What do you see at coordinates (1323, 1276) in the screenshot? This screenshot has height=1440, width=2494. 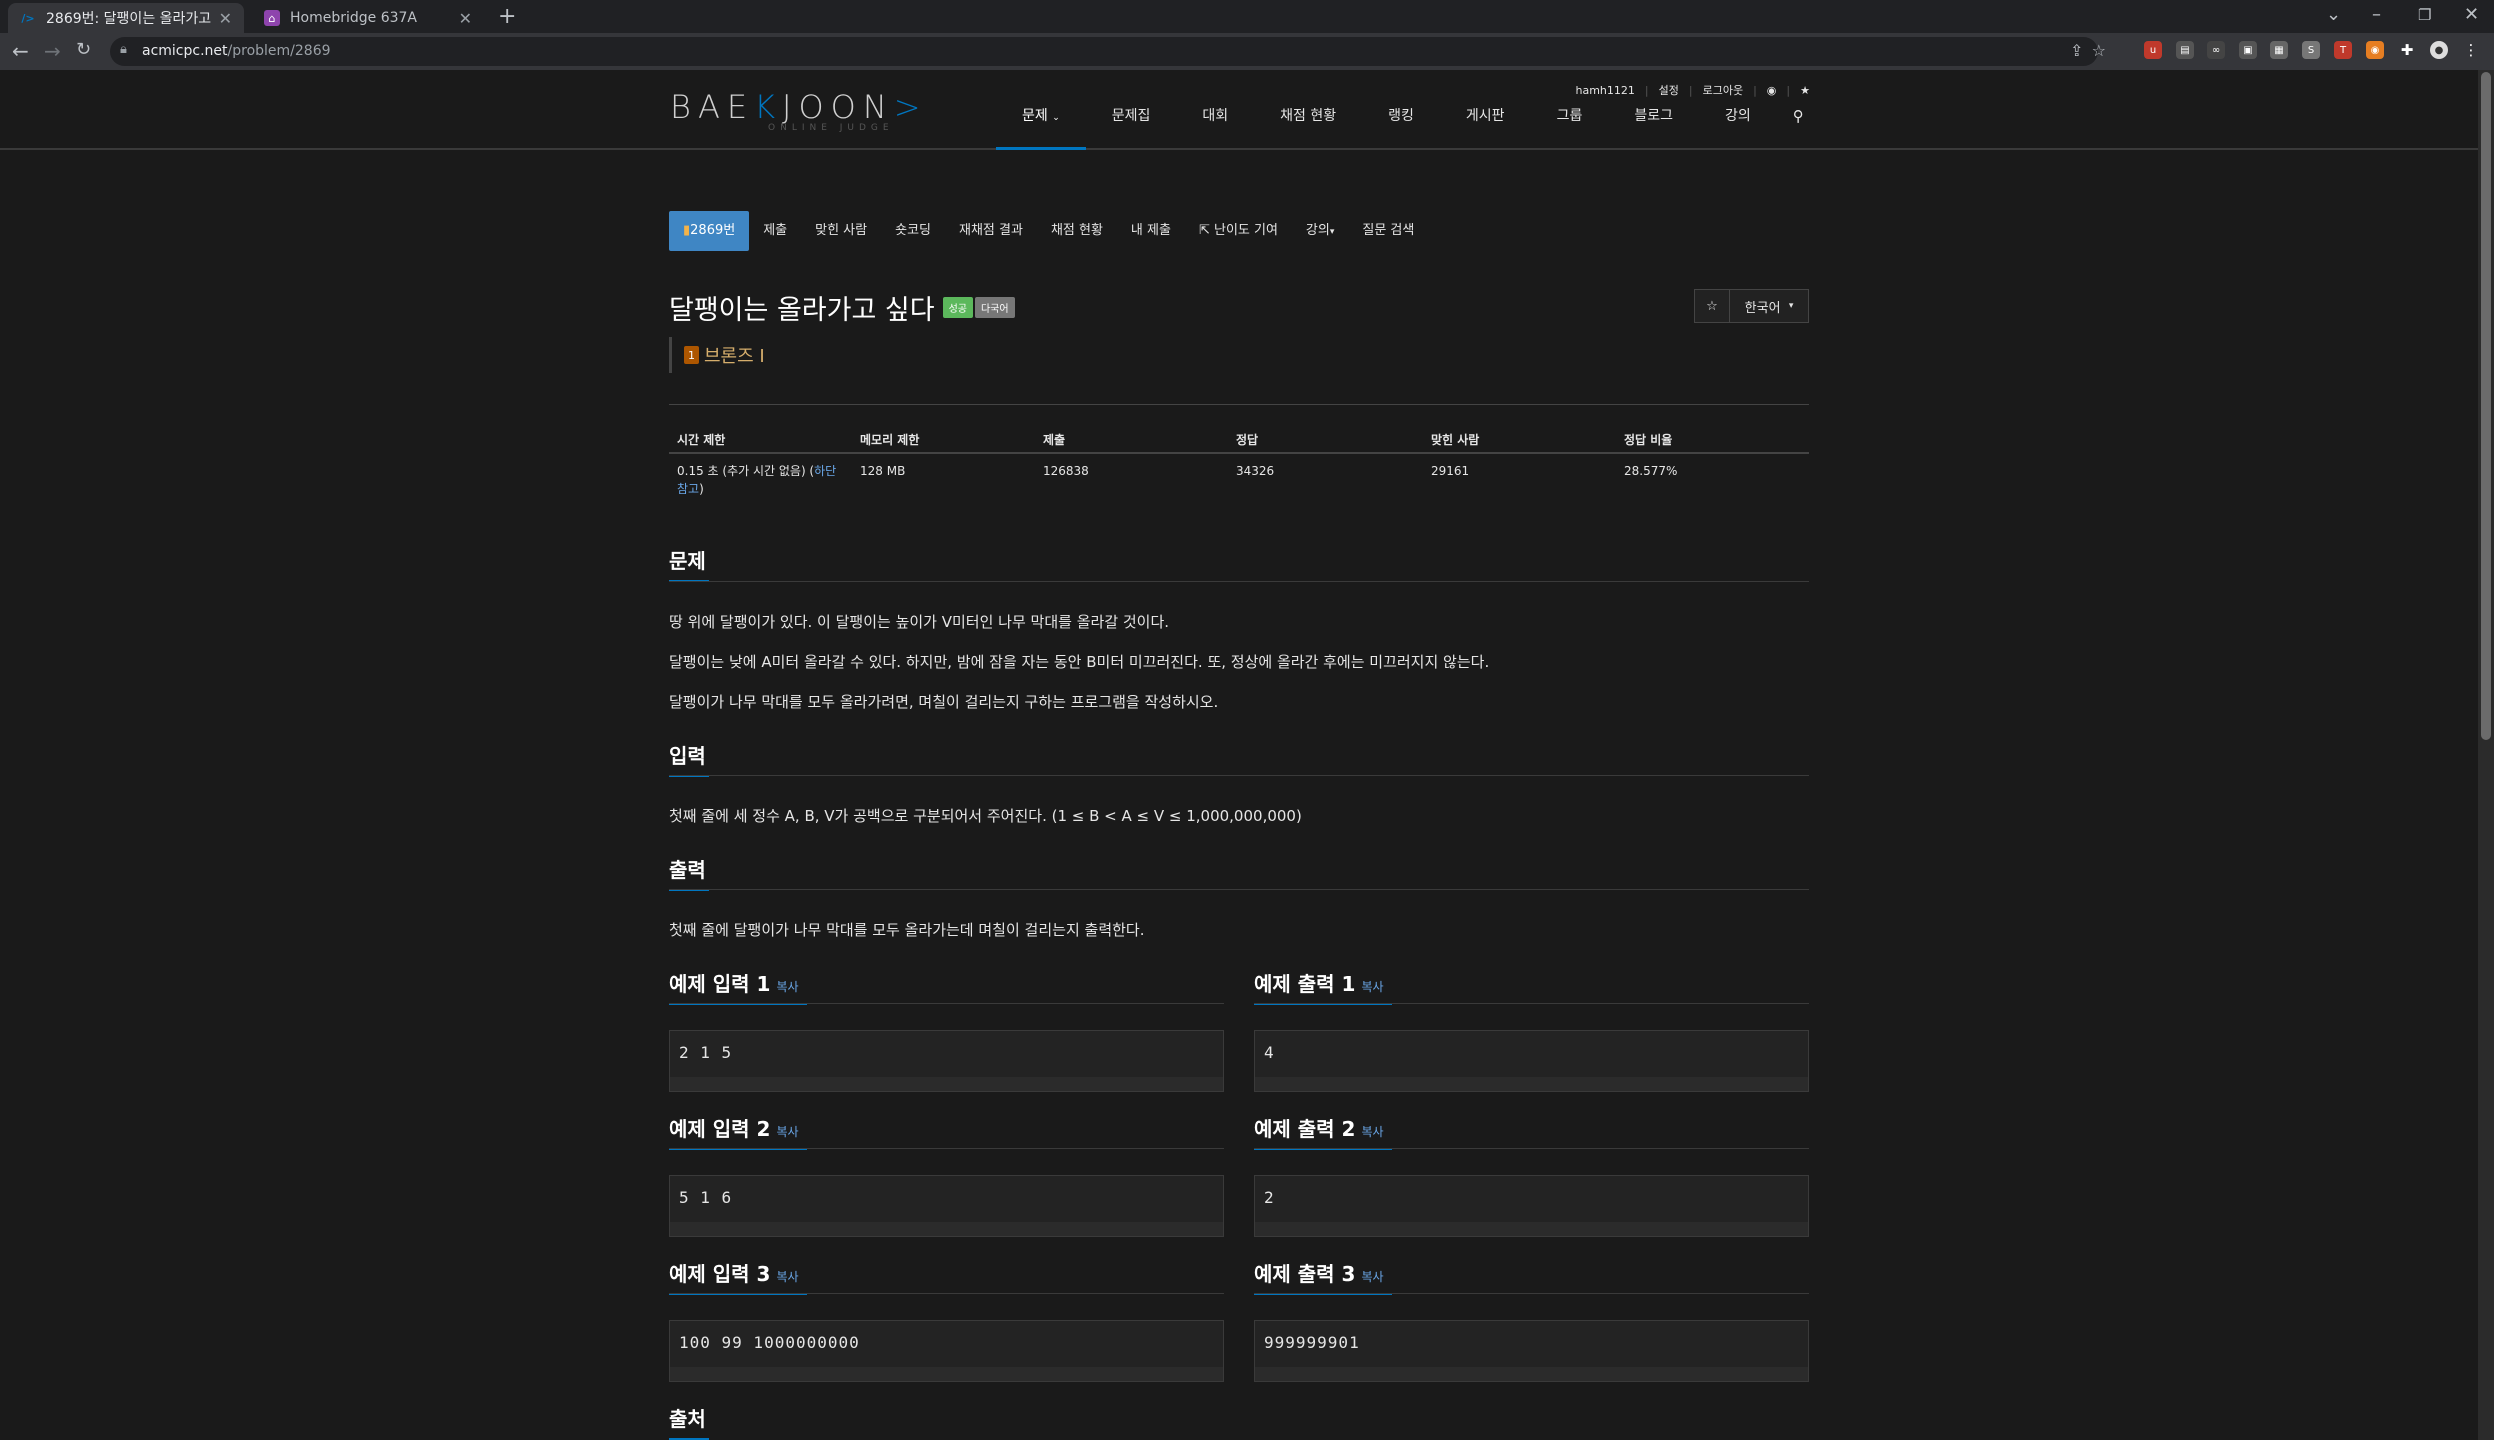 I see `sample-output-heading: 예제 출력 3 복사` at bounding box center [1323, 1276].